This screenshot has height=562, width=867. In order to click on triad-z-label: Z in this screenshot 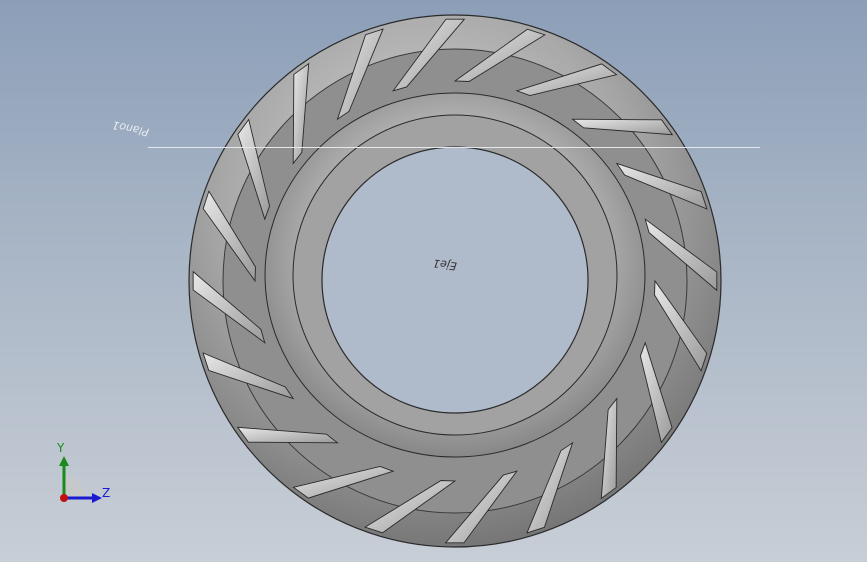, I will do `click(106, 493)`.